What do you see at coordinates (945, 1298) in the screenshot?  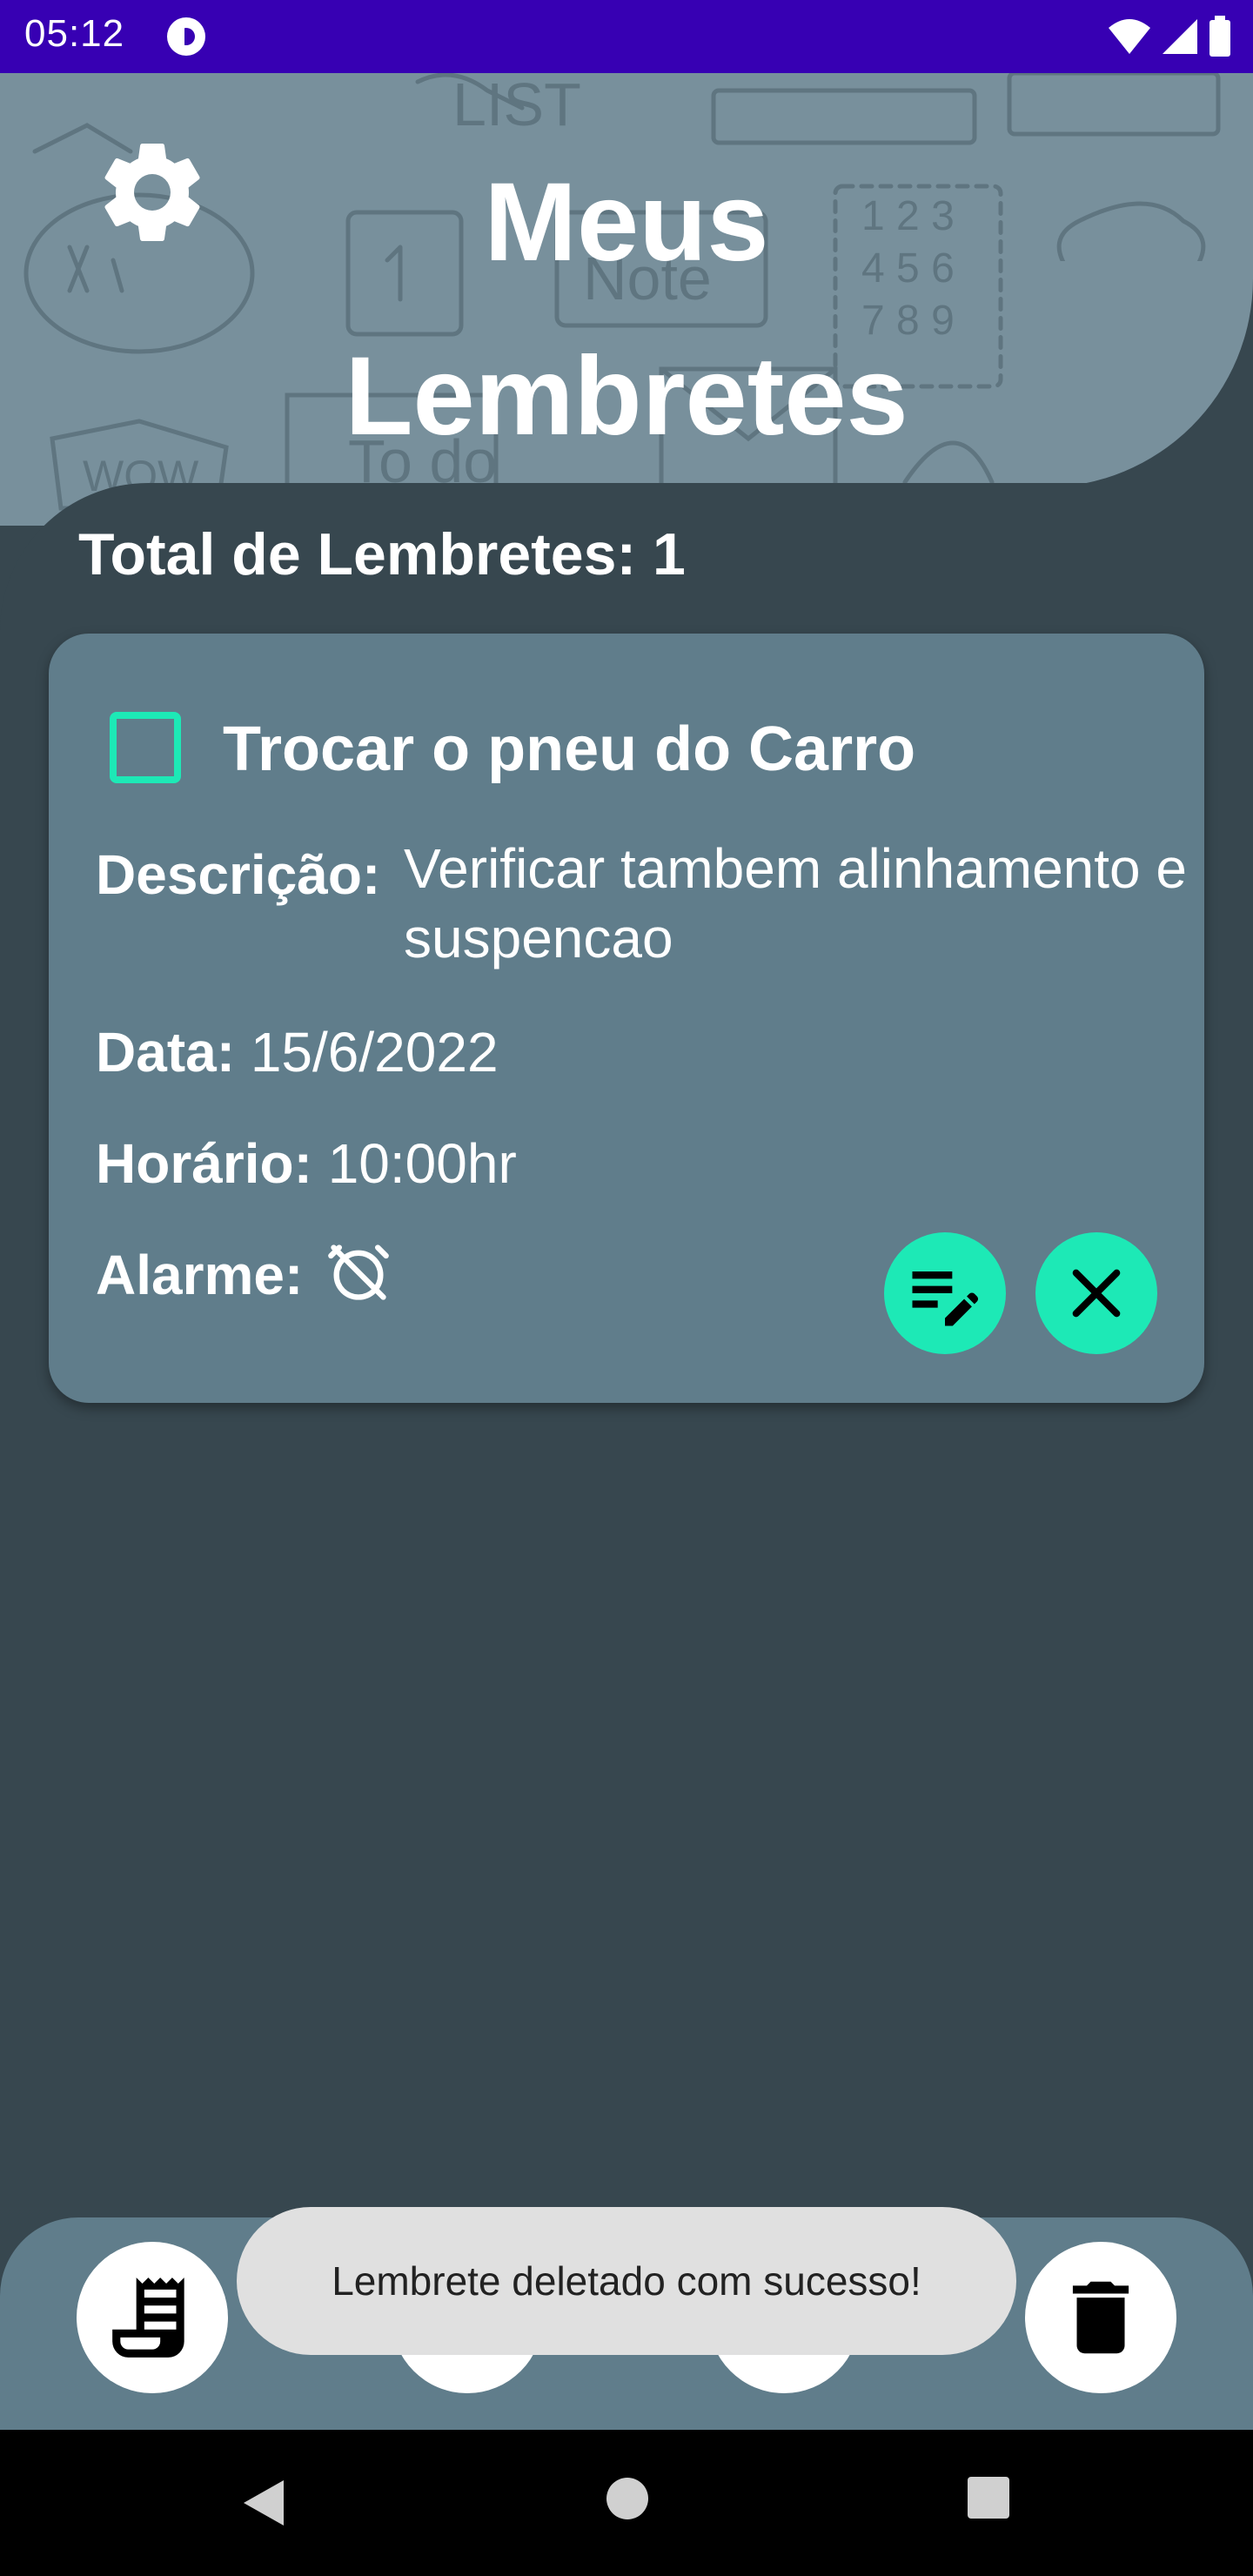 I see `edit-note-icon` at bounding box center [945, 1298].